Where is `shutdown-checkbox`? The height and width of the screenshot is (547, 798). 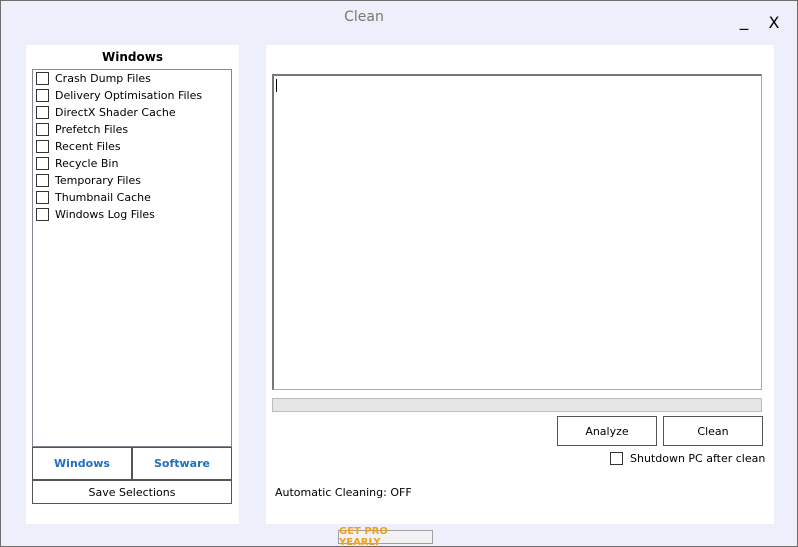
shutdown-checkbox is located at coordinates (616, 458).